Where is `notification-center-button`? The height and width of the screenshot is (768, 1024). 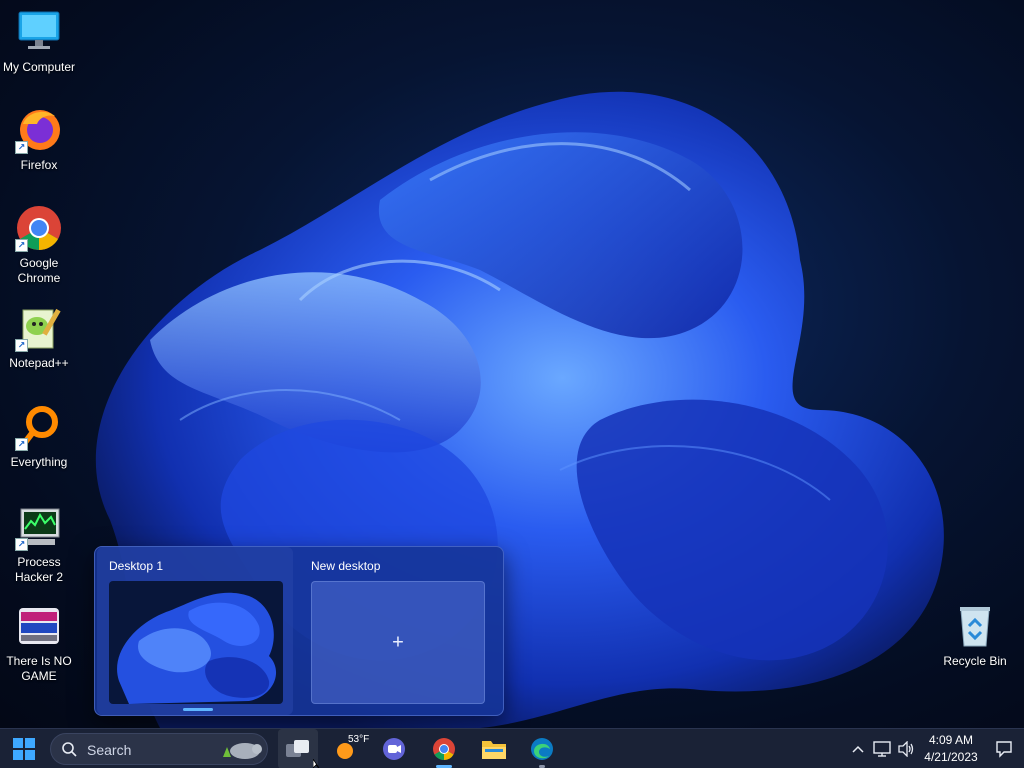 notification-center-button is located at coordinates (1004, 748).